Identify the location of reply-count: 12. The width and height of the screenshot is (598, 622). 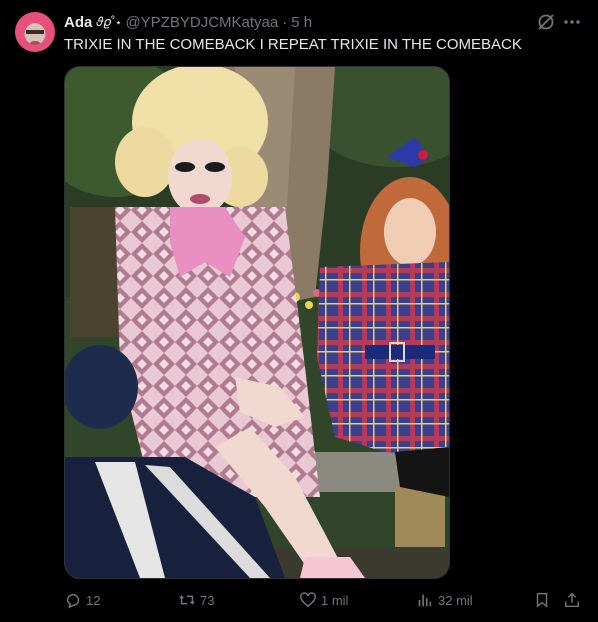
(93, 600).